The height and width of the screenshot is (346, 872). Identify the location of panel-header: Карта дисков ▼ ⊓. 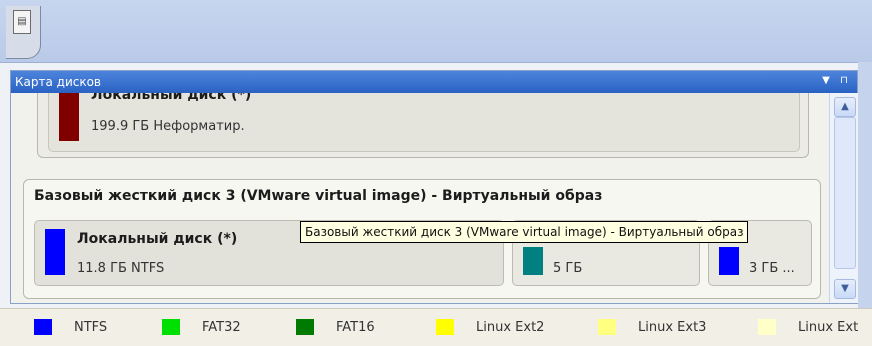
(434, 82).